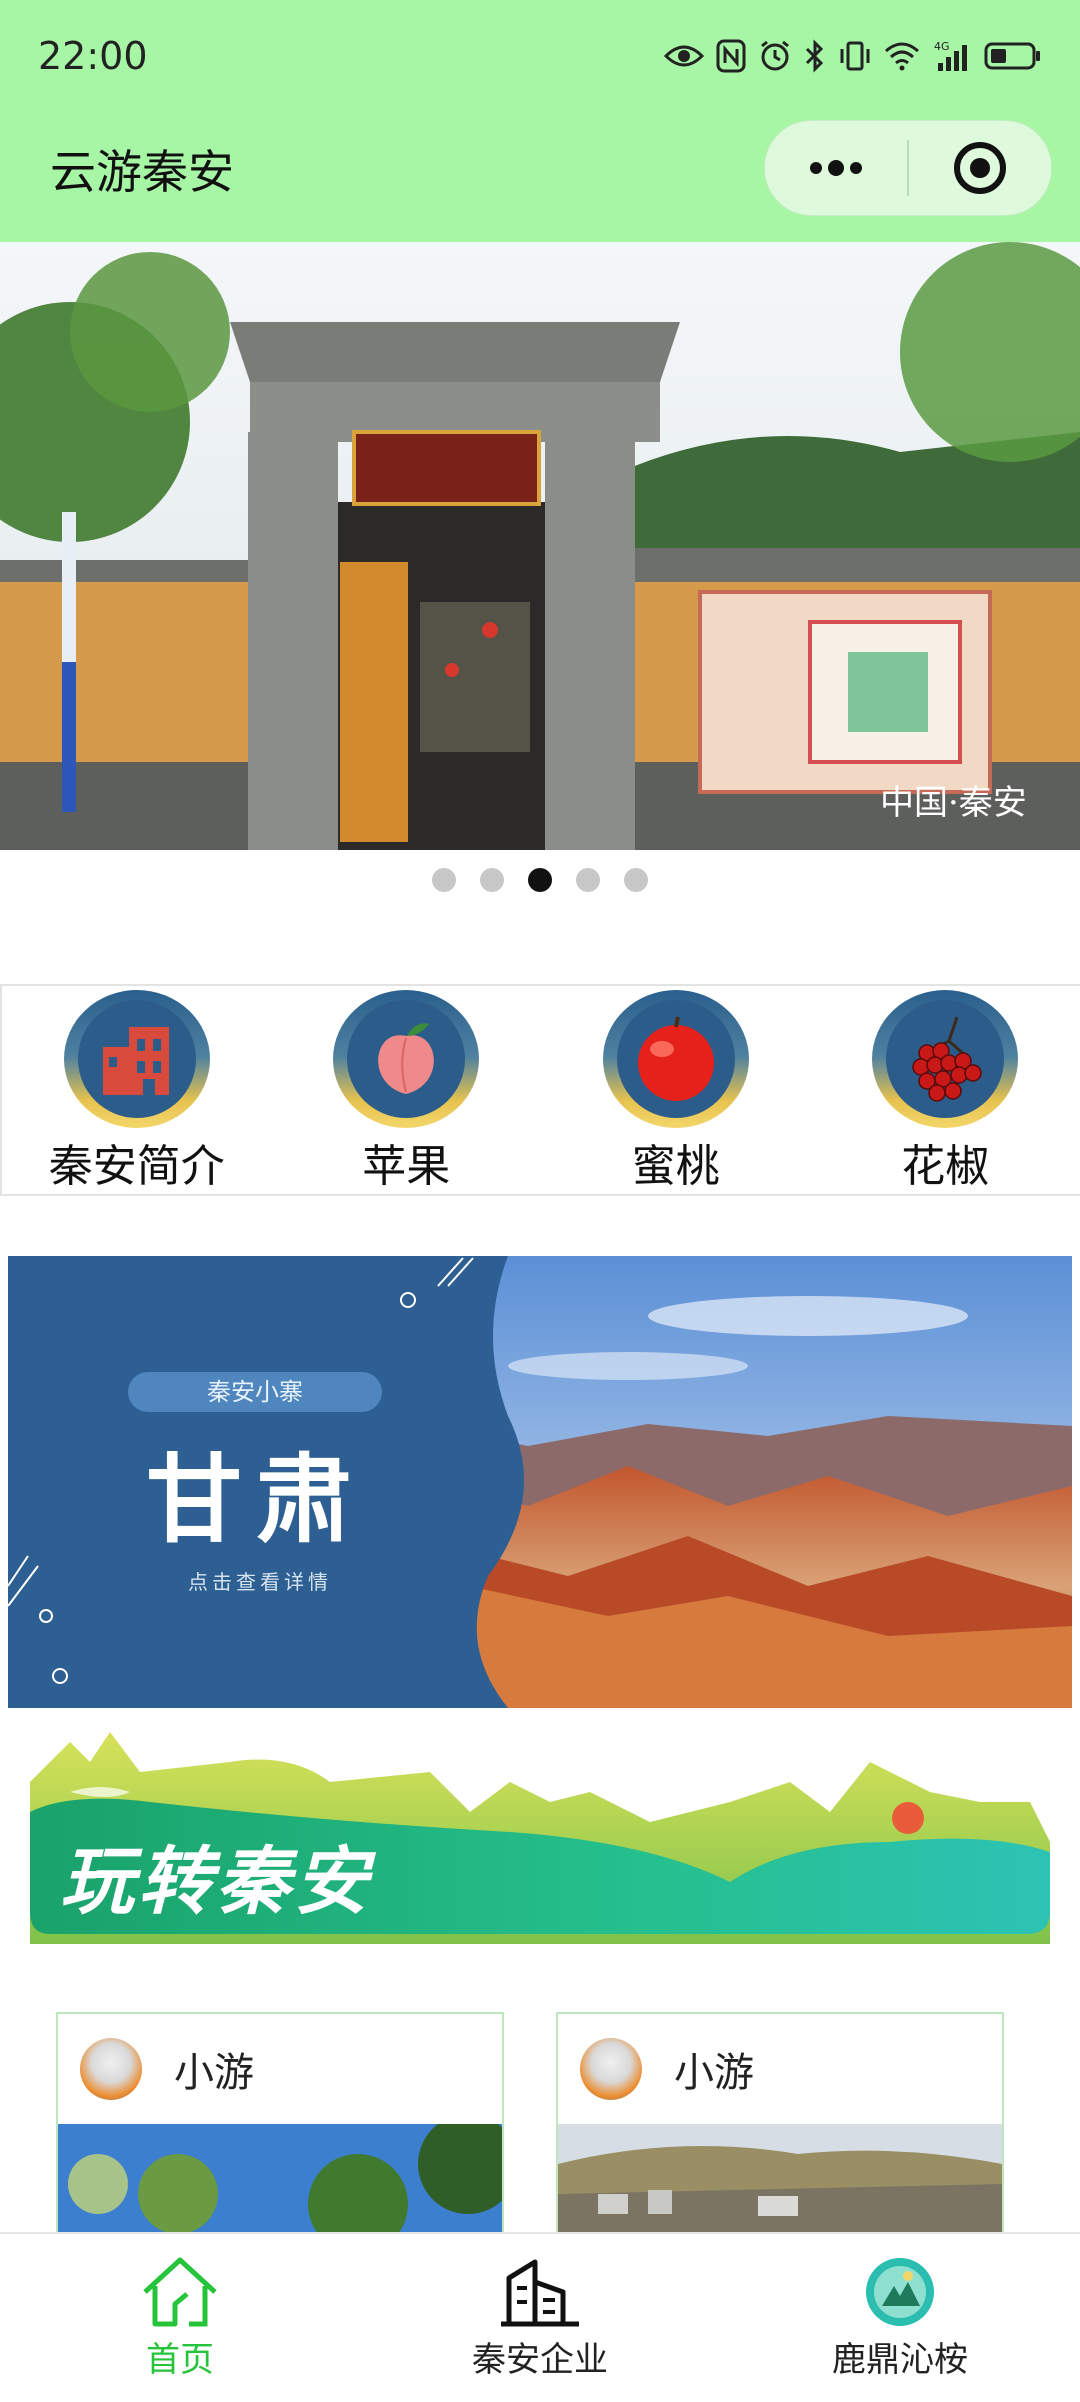 The image size is (1080, 2402). What do you see at coordinates (260, 1582) in the screenshot?
I see `promo-subtitle: 点击查看详情` at bounding box center [260, 1582].